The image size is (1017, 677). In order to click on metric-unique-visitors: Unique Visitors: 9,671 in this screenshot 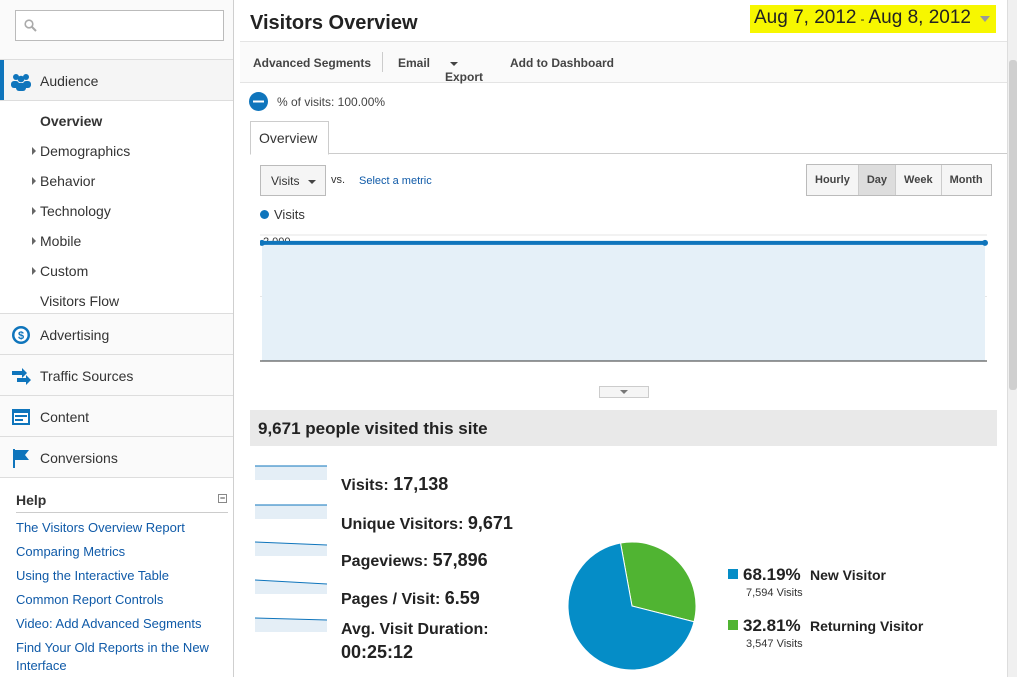, I will do `click(405, 518)`.